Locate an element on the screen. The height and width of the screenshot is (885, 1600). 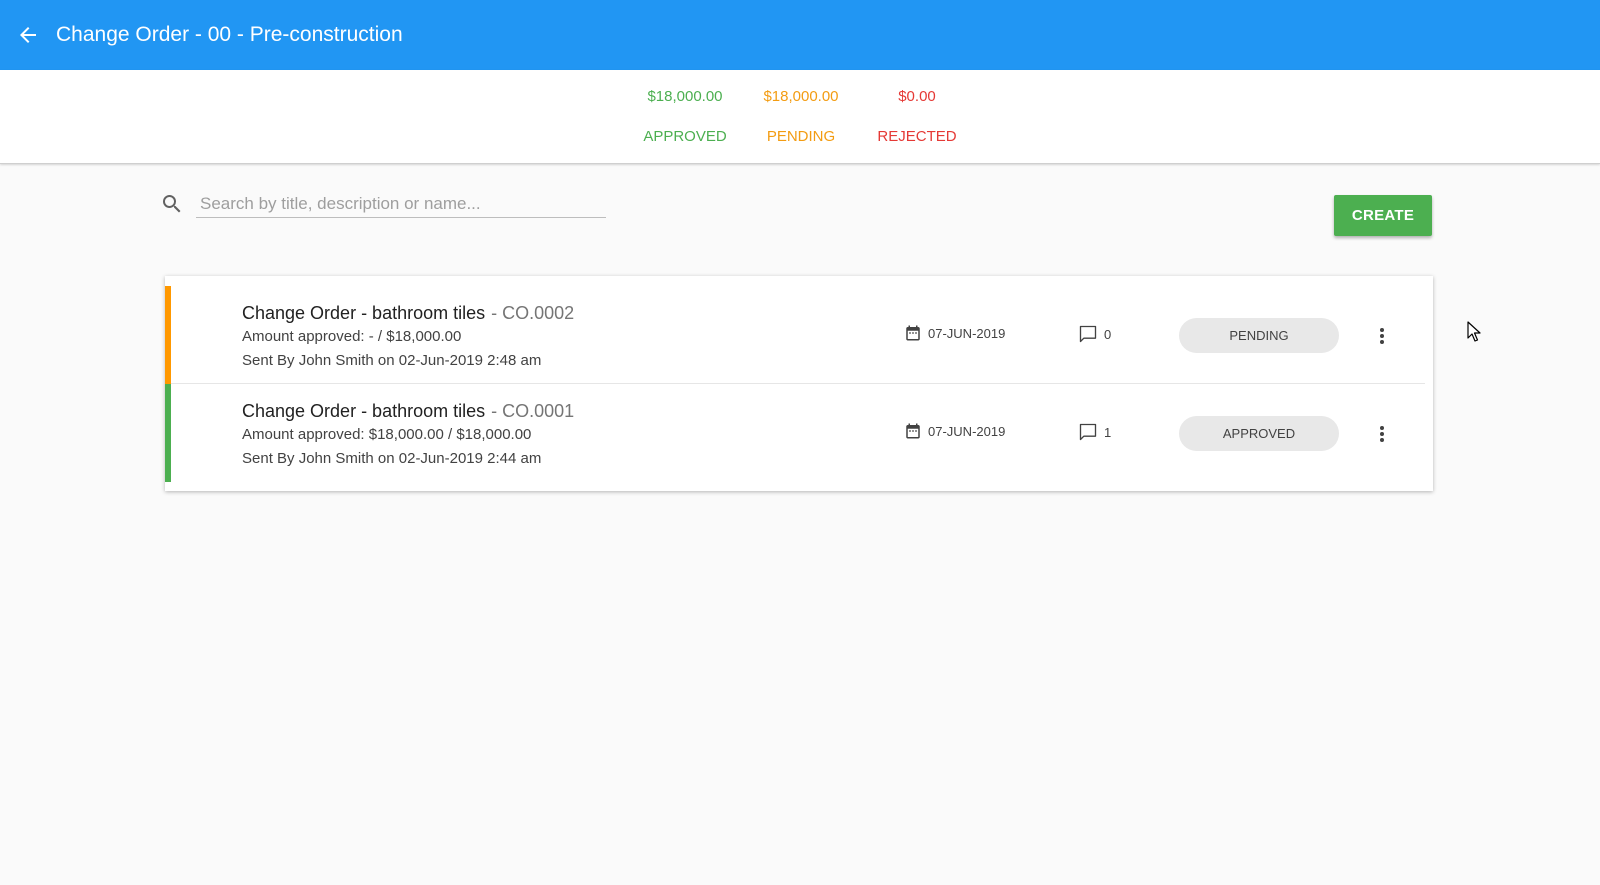
status-badge: APPROVED is located at coordinates (1259, 433).